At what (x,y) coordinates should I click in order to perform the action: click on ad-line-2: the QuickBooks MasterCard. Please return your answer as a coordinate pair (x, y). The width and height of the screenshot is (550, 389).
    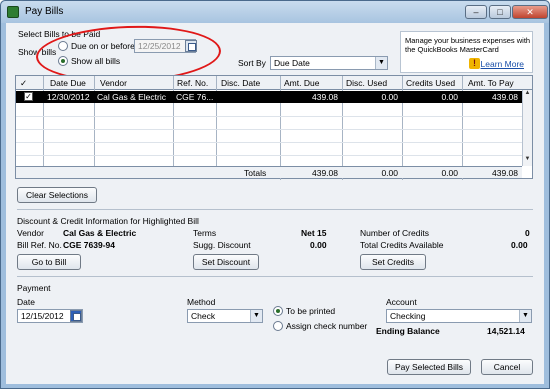
    Looking at the image, I should click on (452, 49).